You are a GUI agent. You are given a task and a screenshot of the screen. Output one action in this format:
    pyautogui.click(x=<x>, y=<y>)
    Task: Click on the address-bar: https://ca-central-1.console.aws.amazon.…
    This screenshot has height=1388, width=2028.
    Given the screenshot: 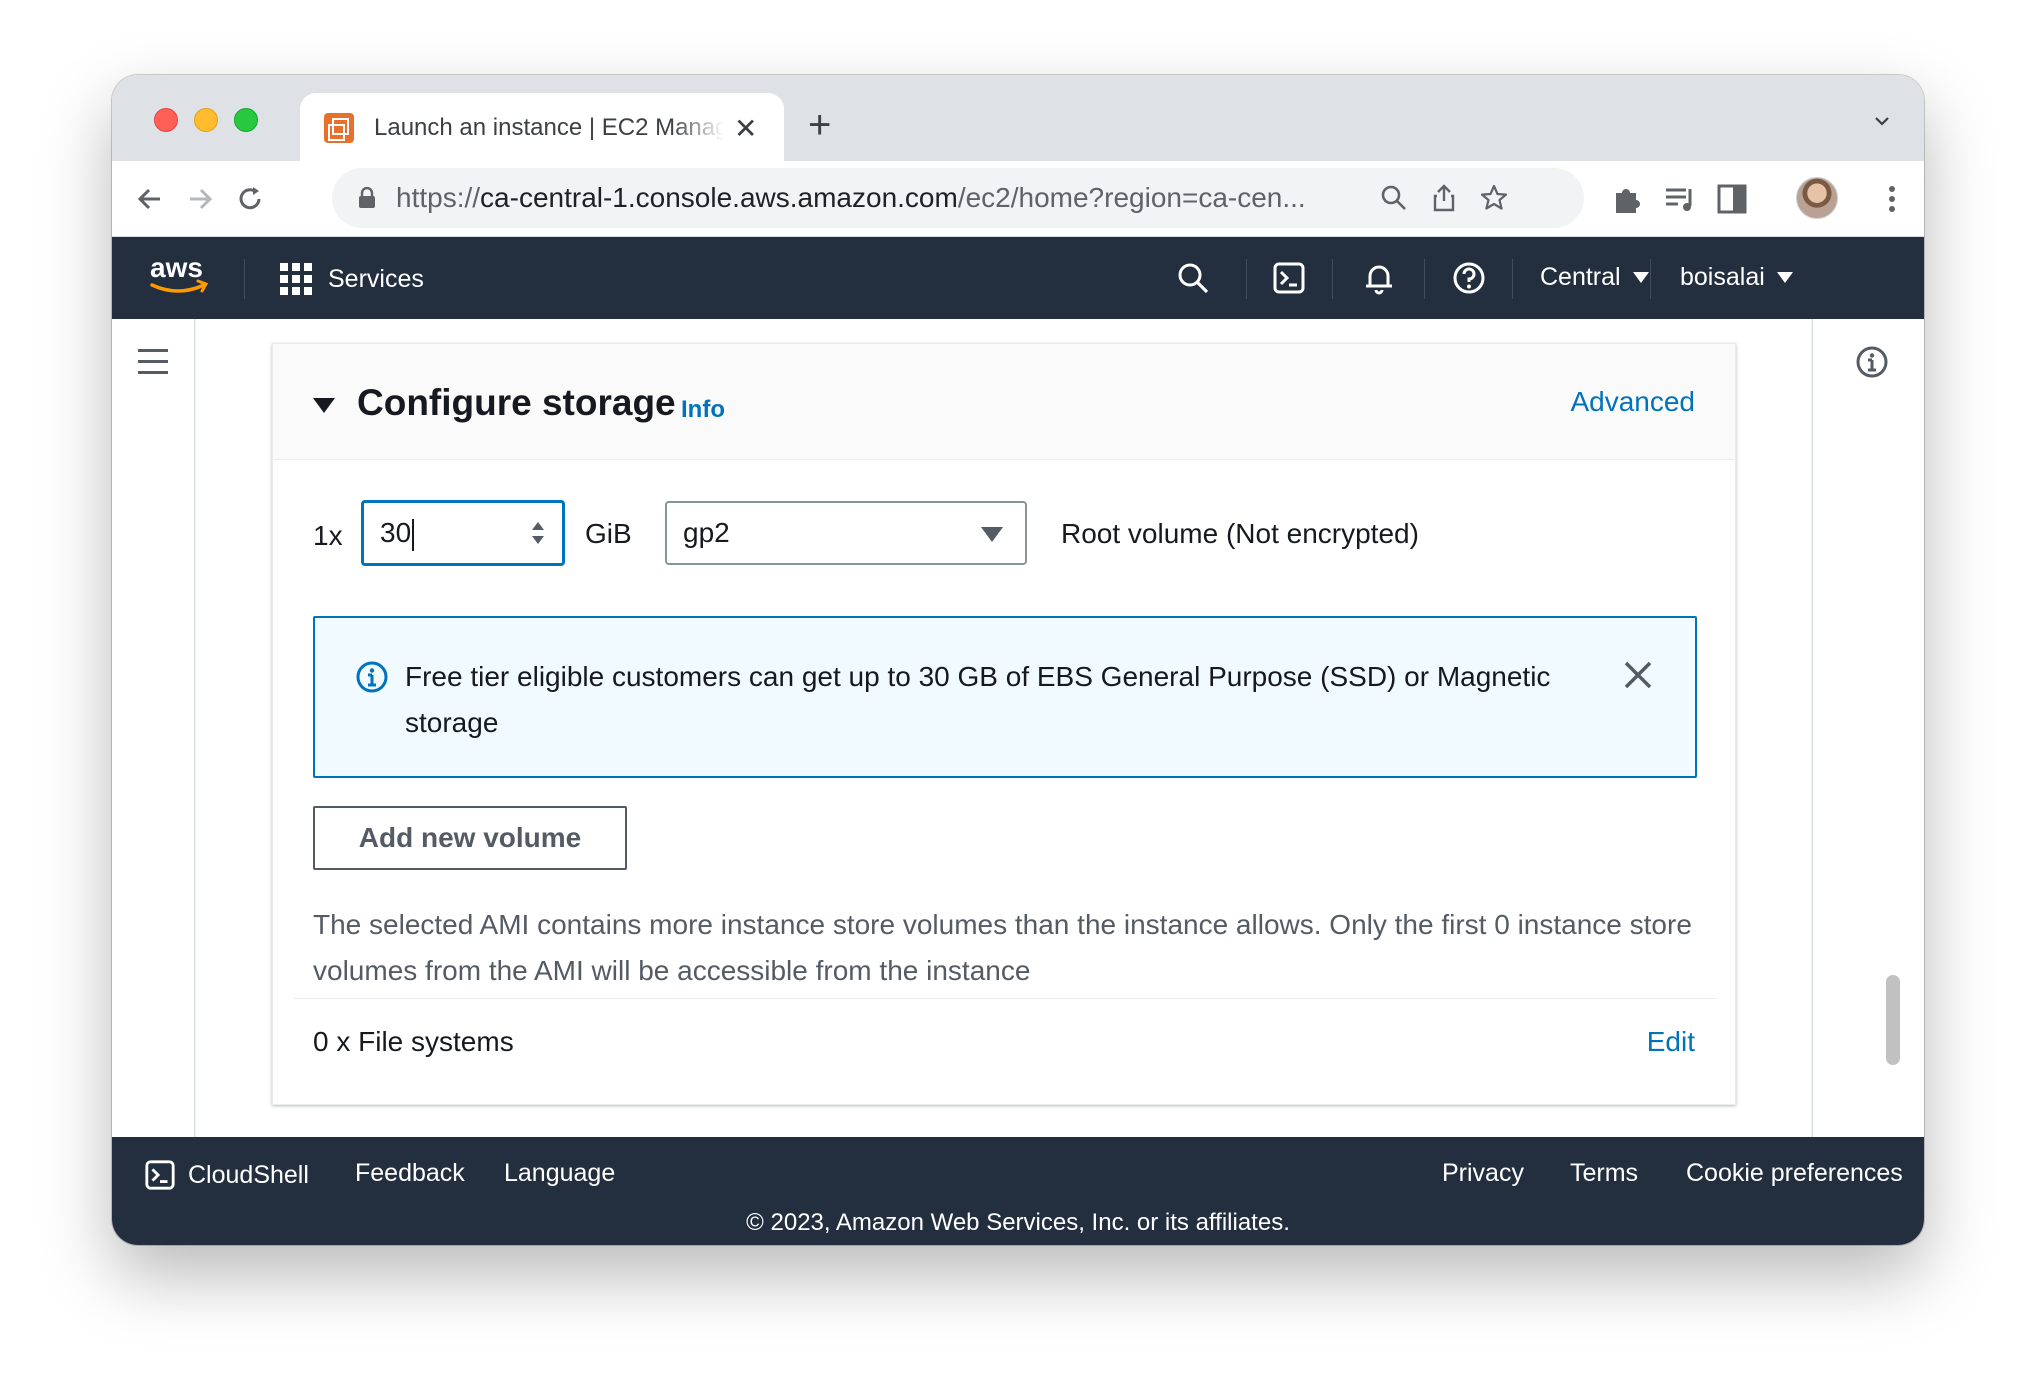 What is the action you would take?
    pyautogui.click(x=958, y=198)
    